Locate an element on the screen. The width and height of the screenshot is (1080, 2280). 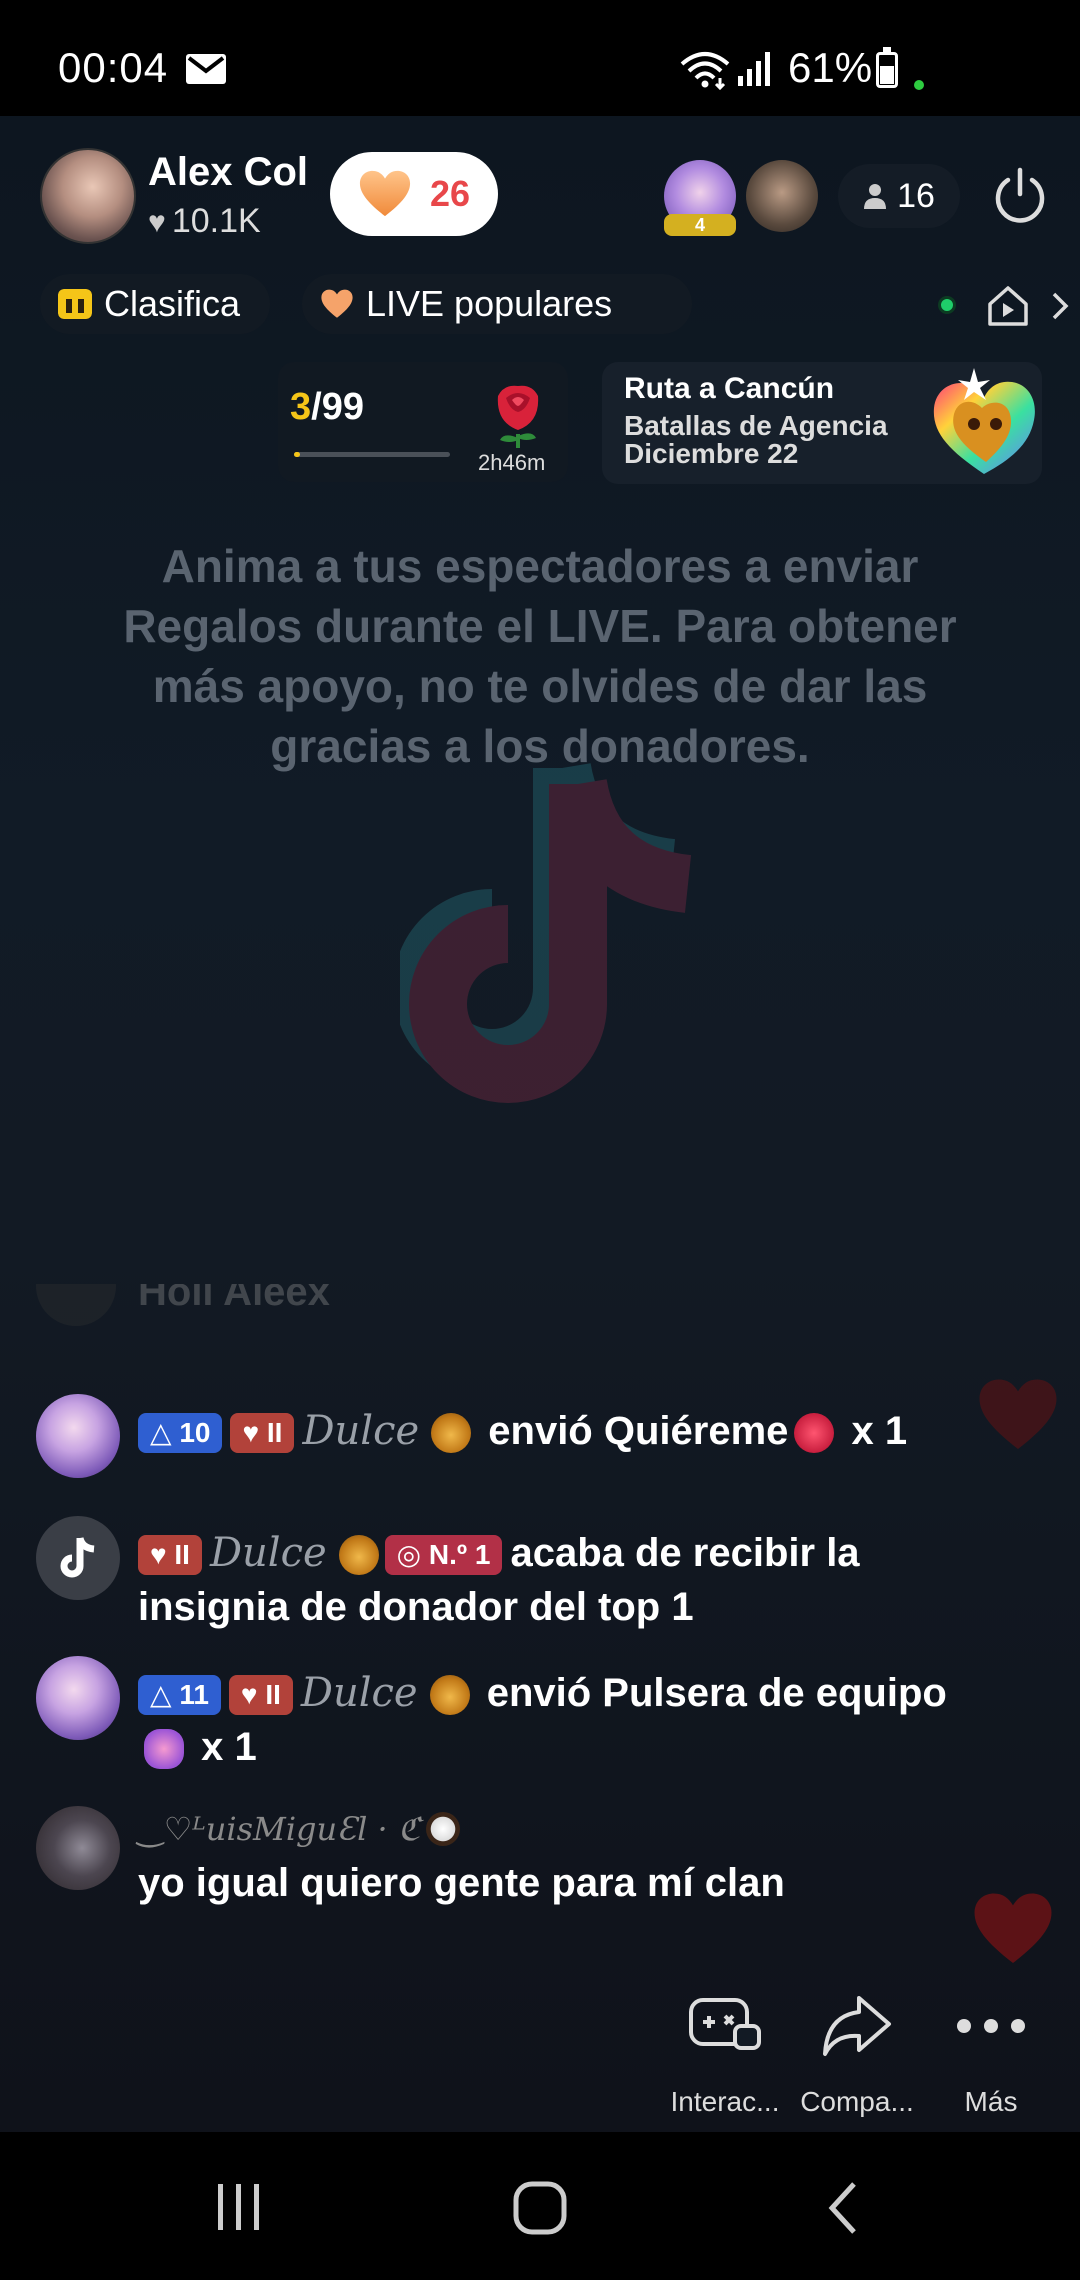
chat-username: ‿♡ᴸuisMiguƐl · ℭ is located at coordinates (279, 1829).